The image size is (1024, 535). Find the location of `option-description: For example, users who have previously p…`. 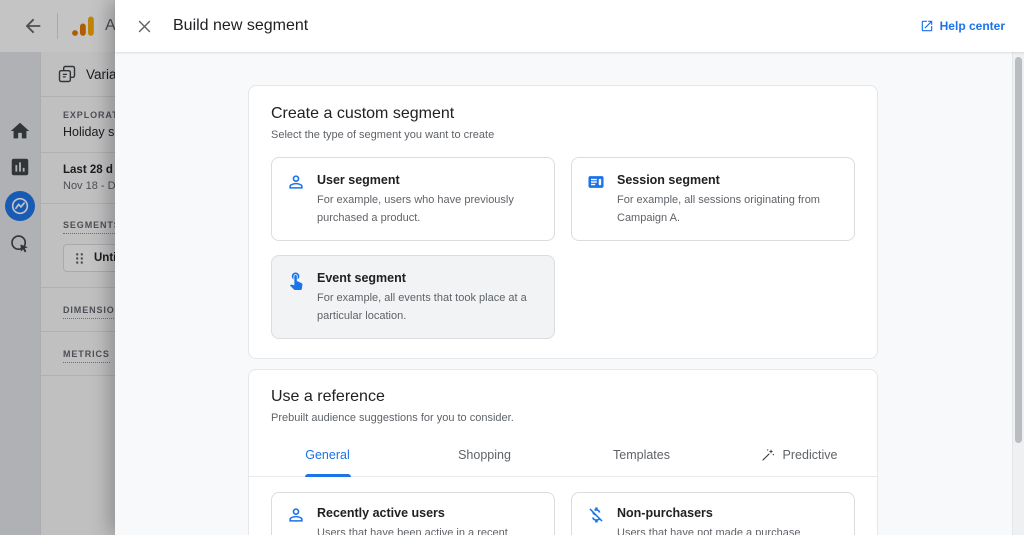

option-description: For example, users who have previously p… is located at coordinates (415, 209).